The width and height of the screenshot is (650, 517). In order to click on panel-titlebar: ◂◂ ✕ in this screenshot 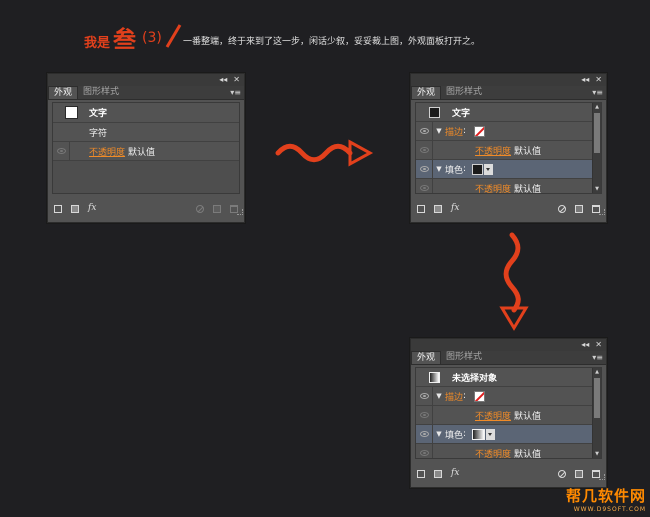, I will do `click(508, 80)`.